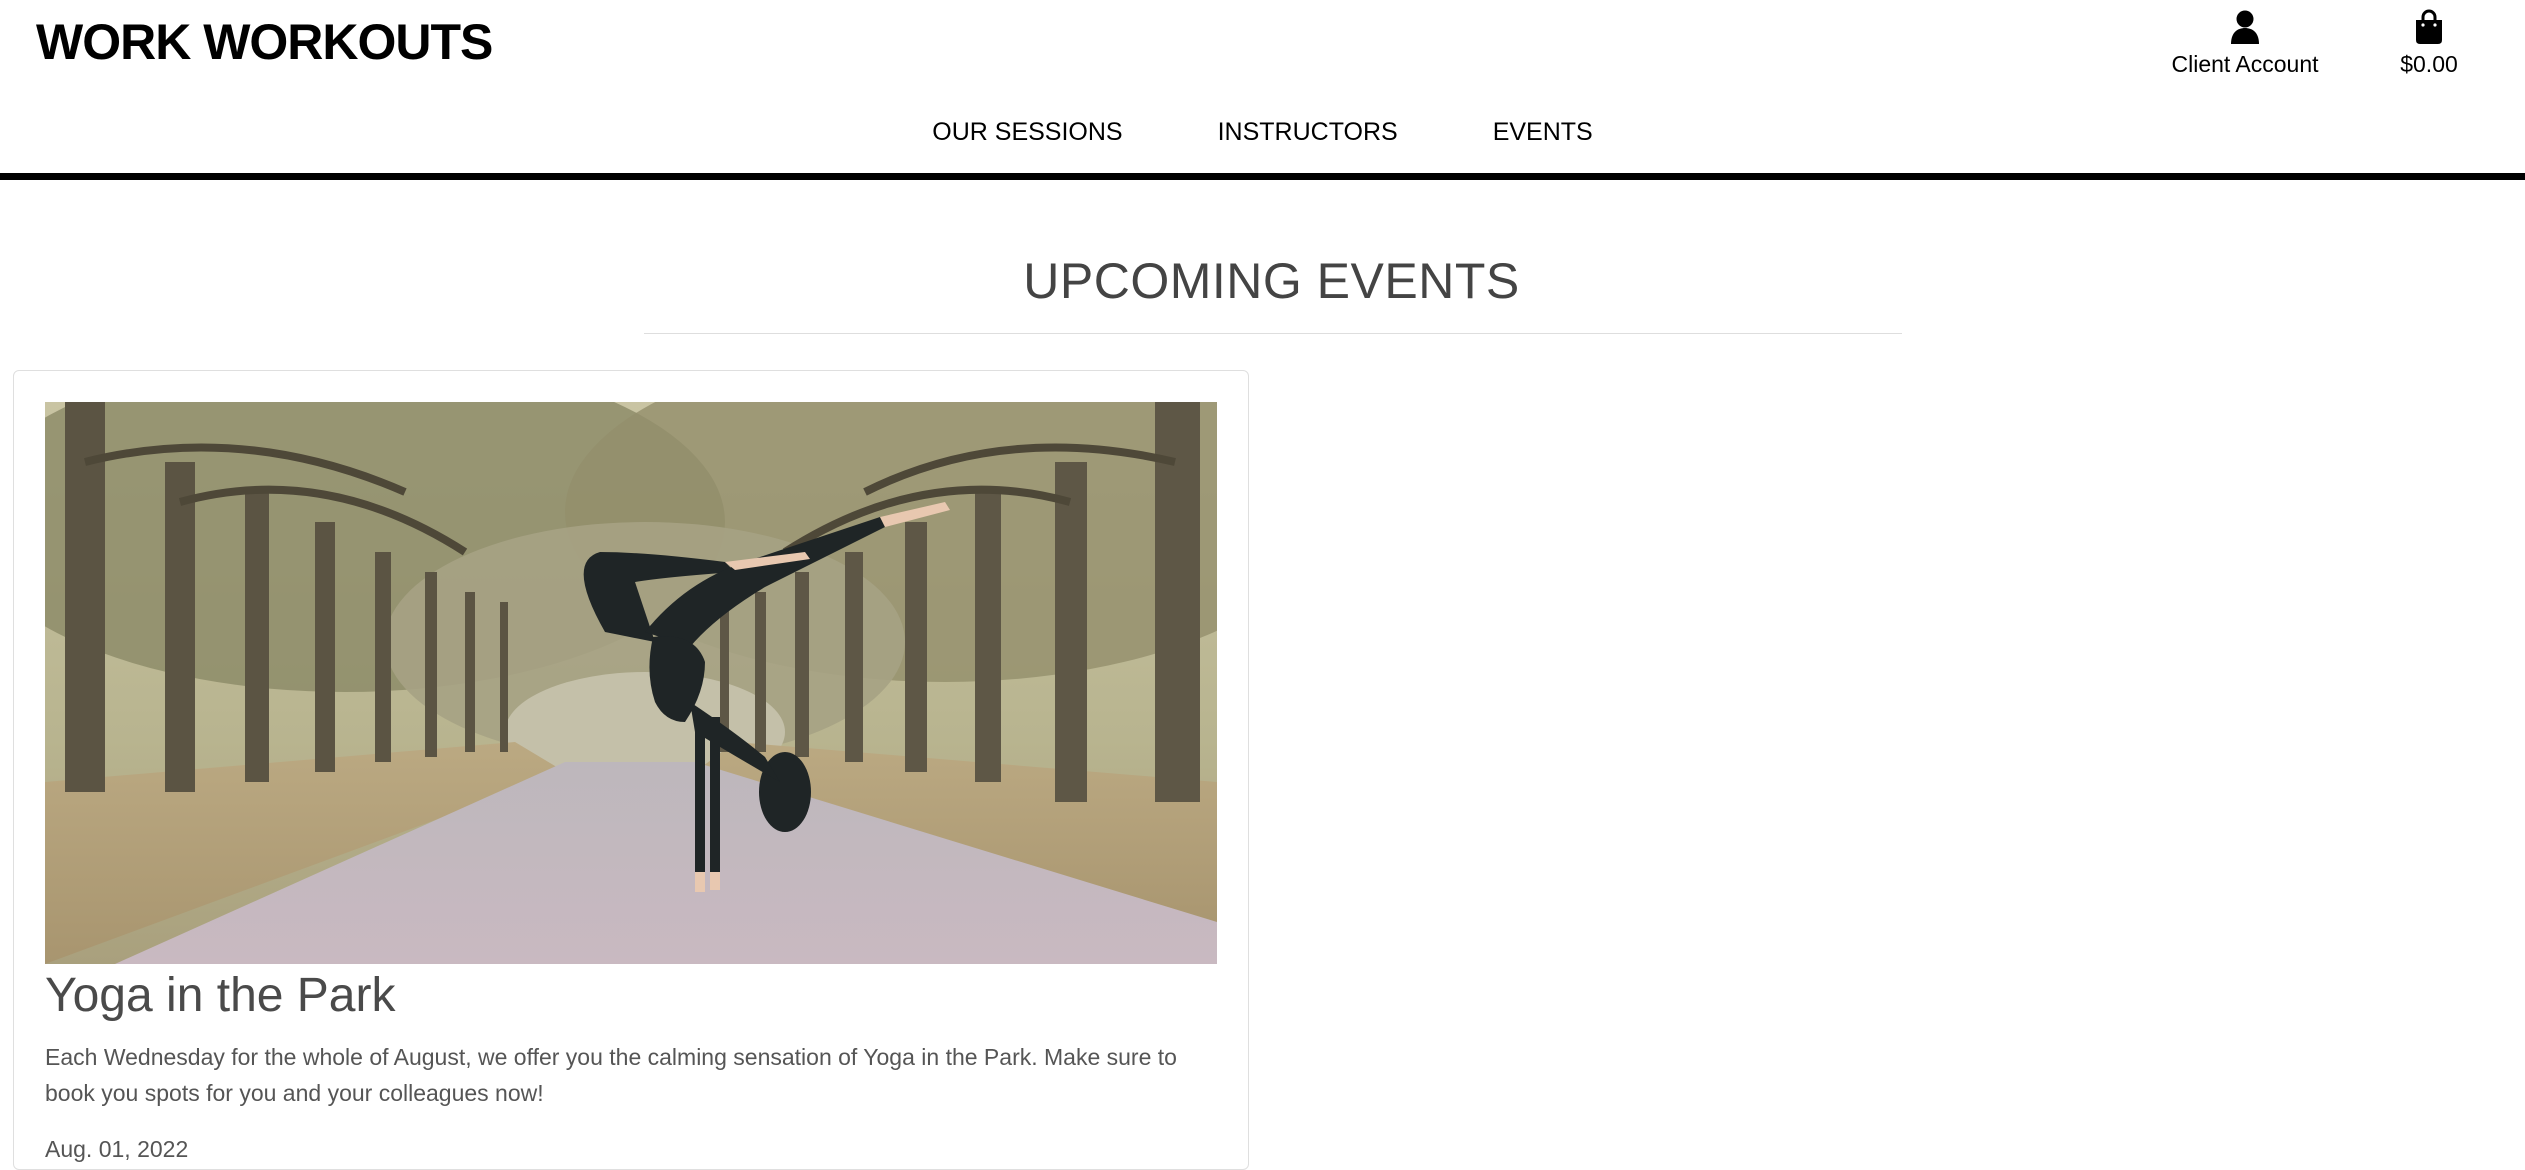 The image size is (2525, 1170). I want to click on client-account-link: Client Account, so click(2245, 42).